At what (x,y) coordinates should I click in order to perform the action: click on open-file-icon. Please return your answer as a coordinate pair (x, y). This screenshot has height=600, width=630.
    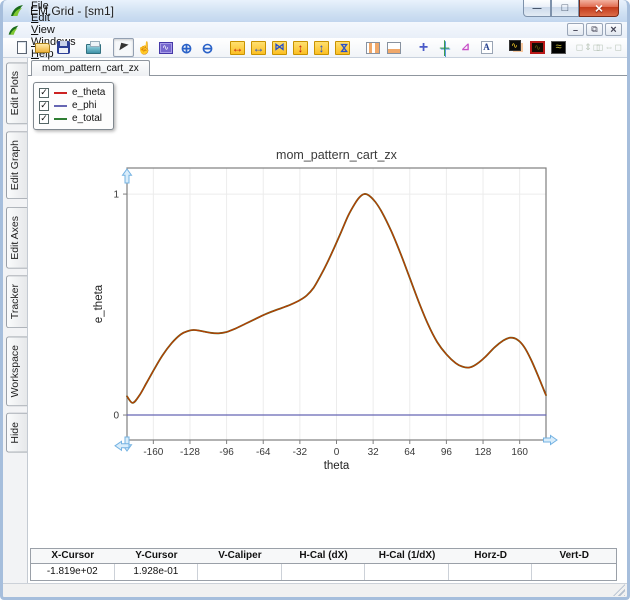
    Looking at the image, I should click on (42, 47).